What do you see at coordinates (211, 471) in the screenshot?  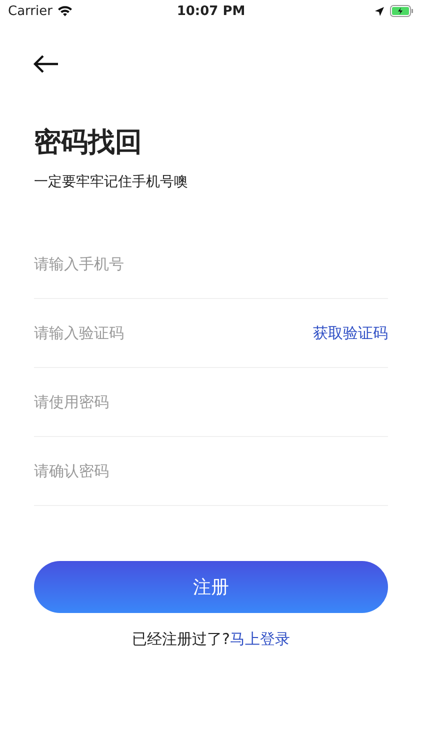 I see `input-field: 请确认密码` at bounding box center [211, 471].